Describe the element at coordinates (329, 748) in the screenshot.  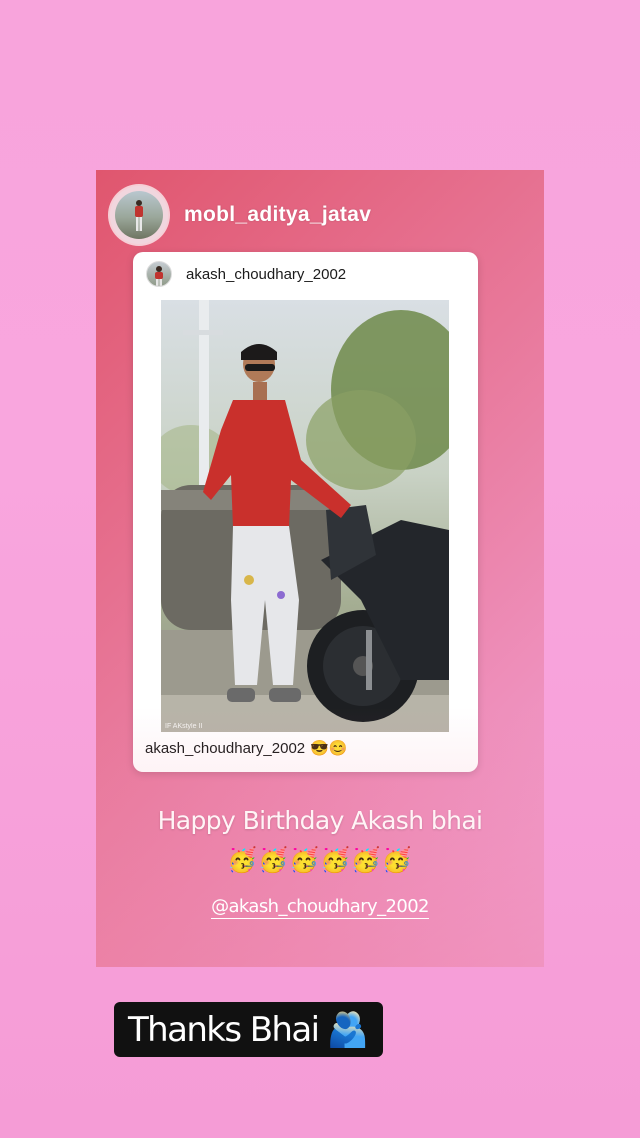
I see `caption-emojis: 😎😊` at that location.